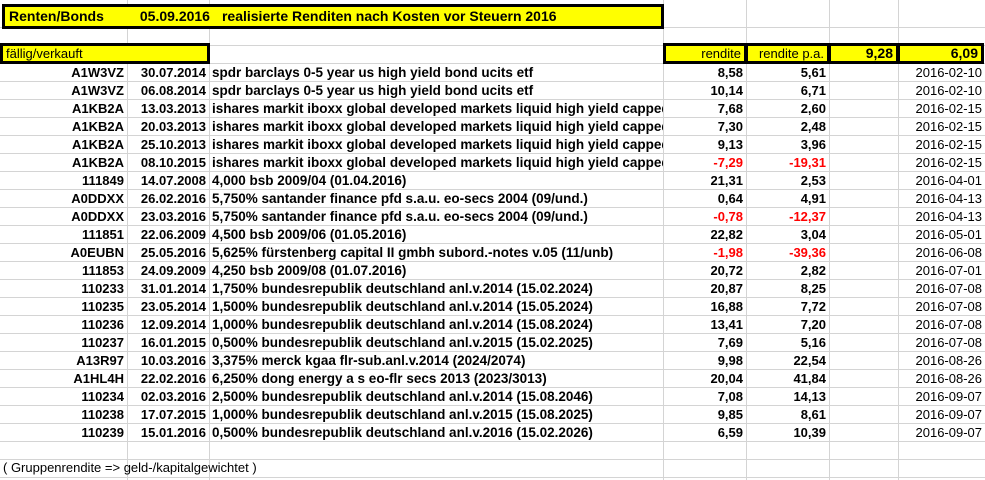 Image resolution: width=985 pixels, height=480 pixels. I want to click on cell-rendite: 22,82, so click(704, 235).